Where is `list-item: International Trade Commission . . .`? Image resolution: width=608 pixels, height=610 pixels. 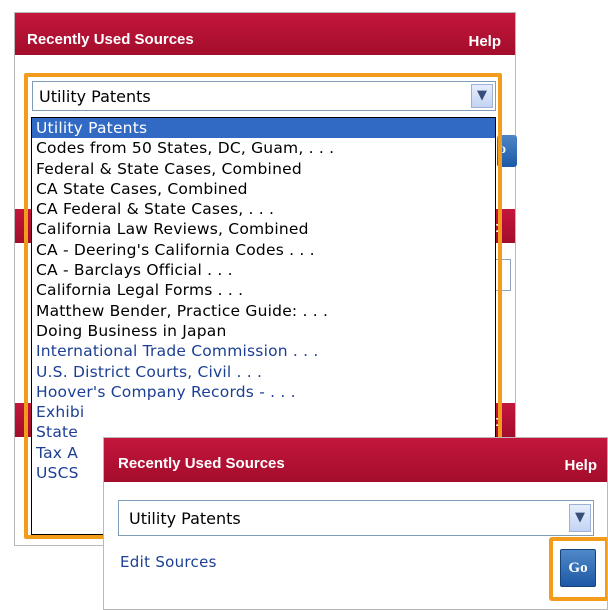 list-item: International Trade Commission . . . is located at coordinates (263, 351).